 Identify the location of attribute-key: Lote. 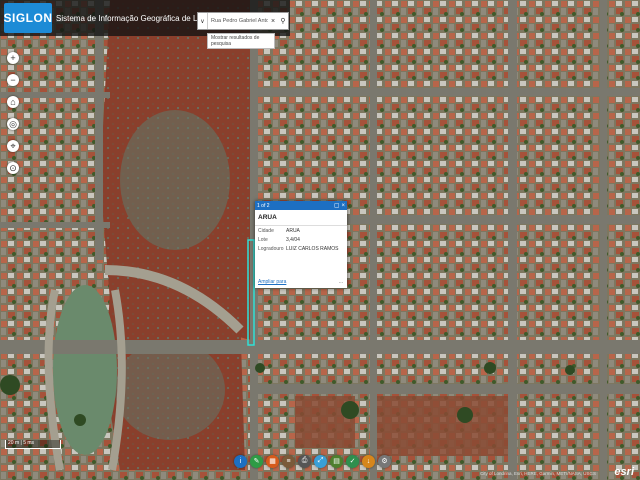
(263, 239).